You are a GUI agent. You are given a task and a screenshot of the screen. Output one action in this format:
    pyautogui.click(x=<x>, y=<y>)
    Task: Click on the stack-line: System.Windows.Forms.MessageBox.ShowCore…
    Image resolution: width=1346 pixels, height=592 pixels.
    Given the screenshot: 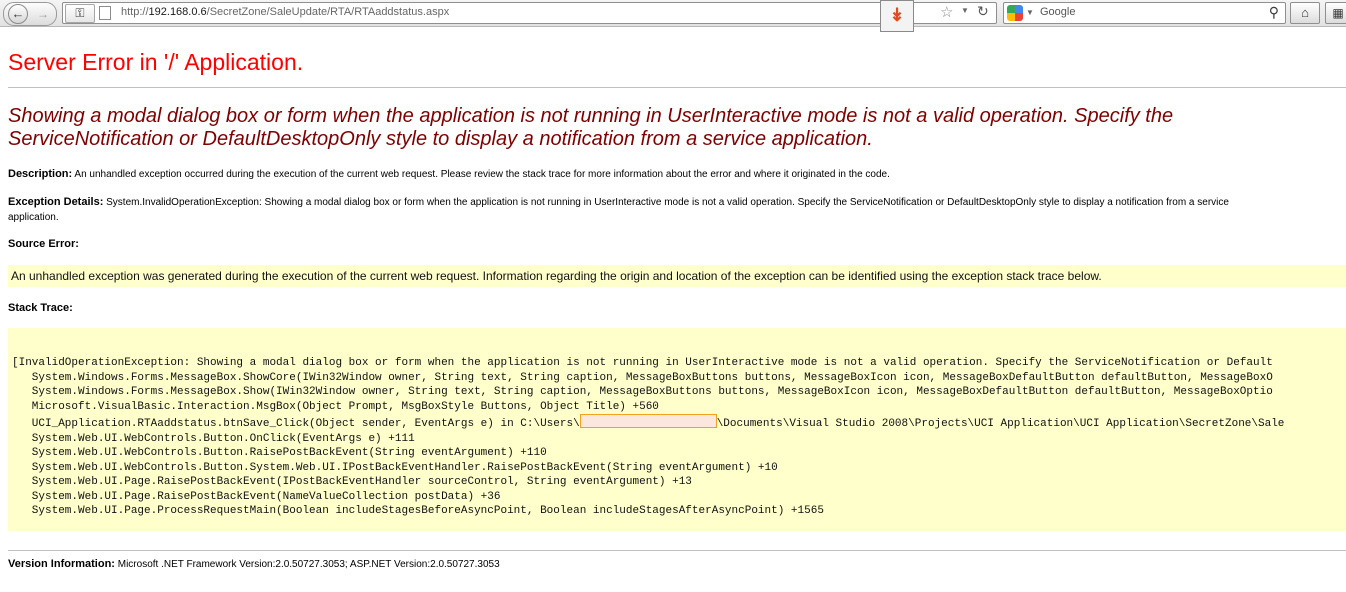 What is the action you would take?
    pyautogui.click(x=642, y=377)
    